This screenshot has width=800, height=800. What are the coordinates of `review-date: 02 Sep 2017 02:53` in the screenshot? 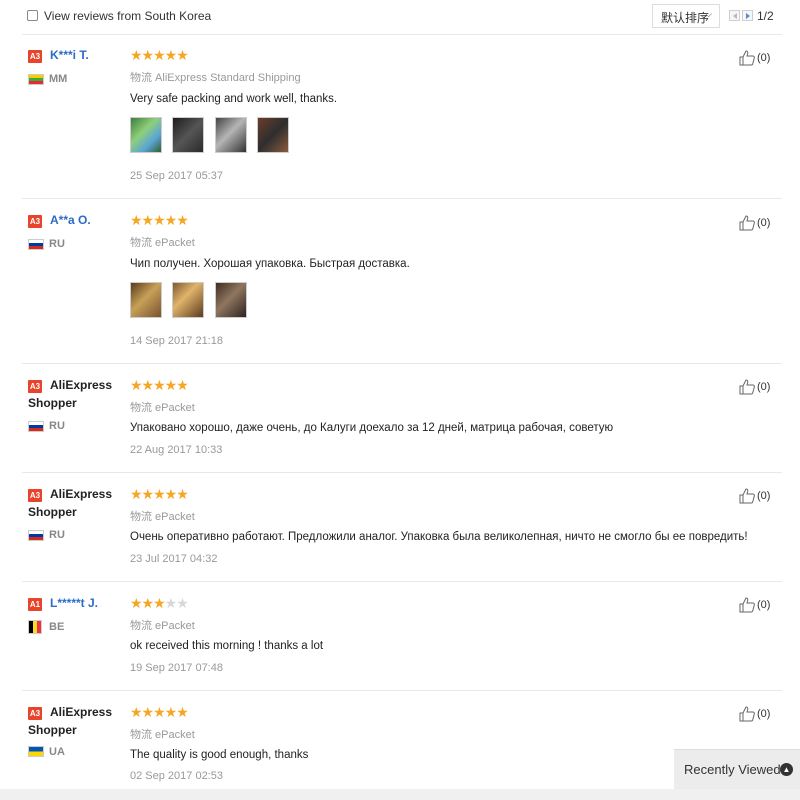 It's located at (176, 776).